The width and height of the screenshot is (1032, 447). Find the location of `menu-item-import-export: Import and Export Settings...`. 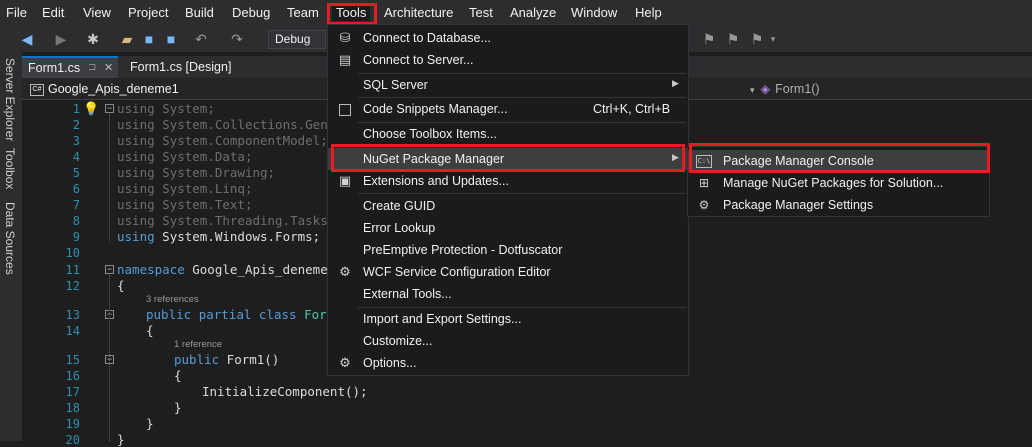

menu-item-import-export: Import and Export Settings... is located at coordinates (508, 319).